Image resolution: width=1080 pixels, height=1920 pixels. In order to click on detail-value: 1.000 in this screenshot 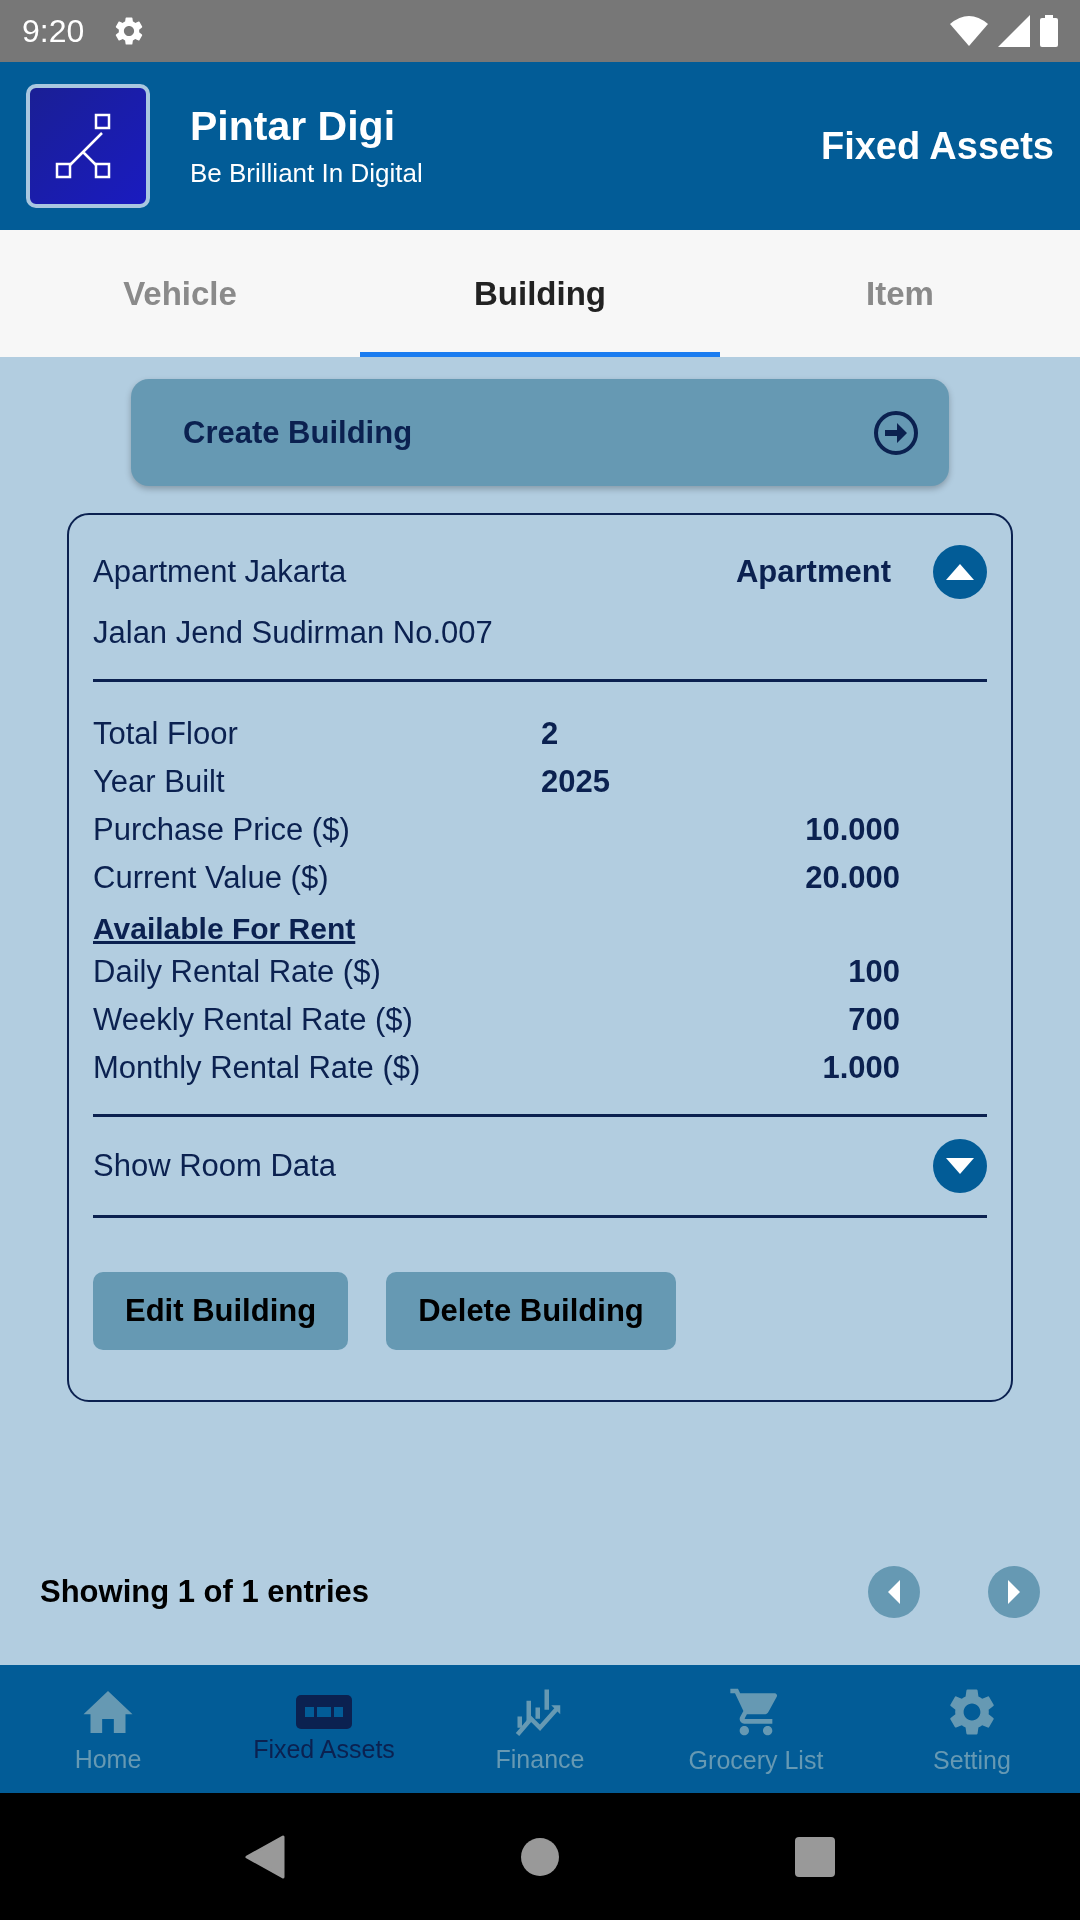, I will do `click(861, 1068)`.